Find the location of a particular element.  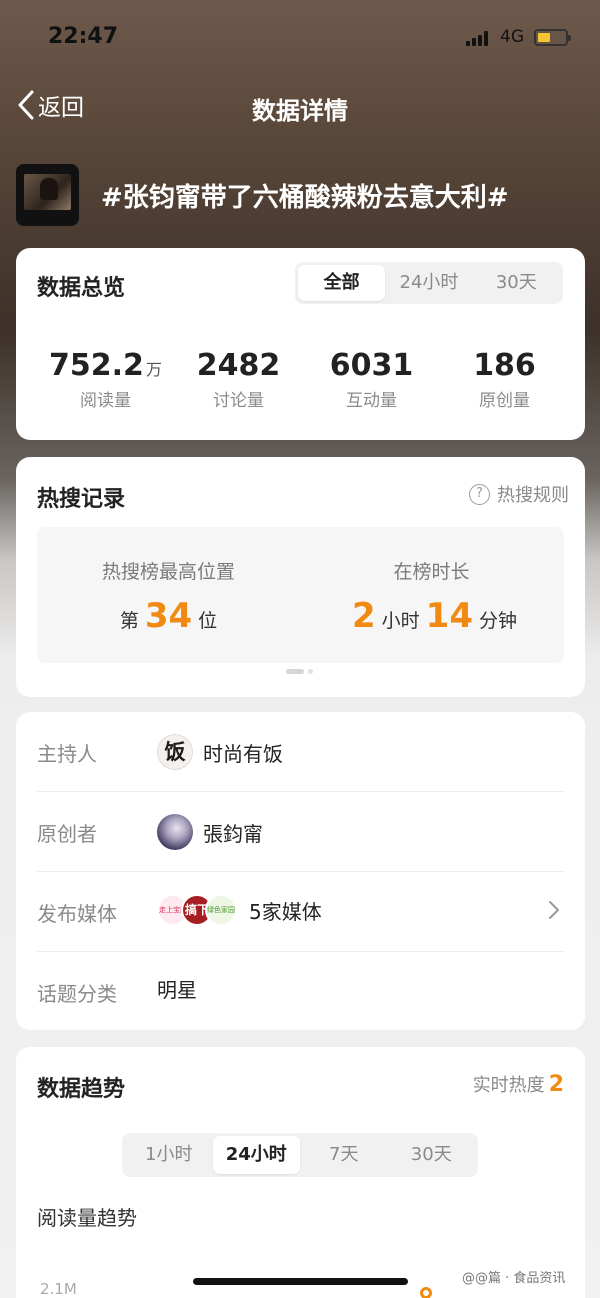

read-trend-title: 阅读量趋势 is located at coordinates (87, 1218).